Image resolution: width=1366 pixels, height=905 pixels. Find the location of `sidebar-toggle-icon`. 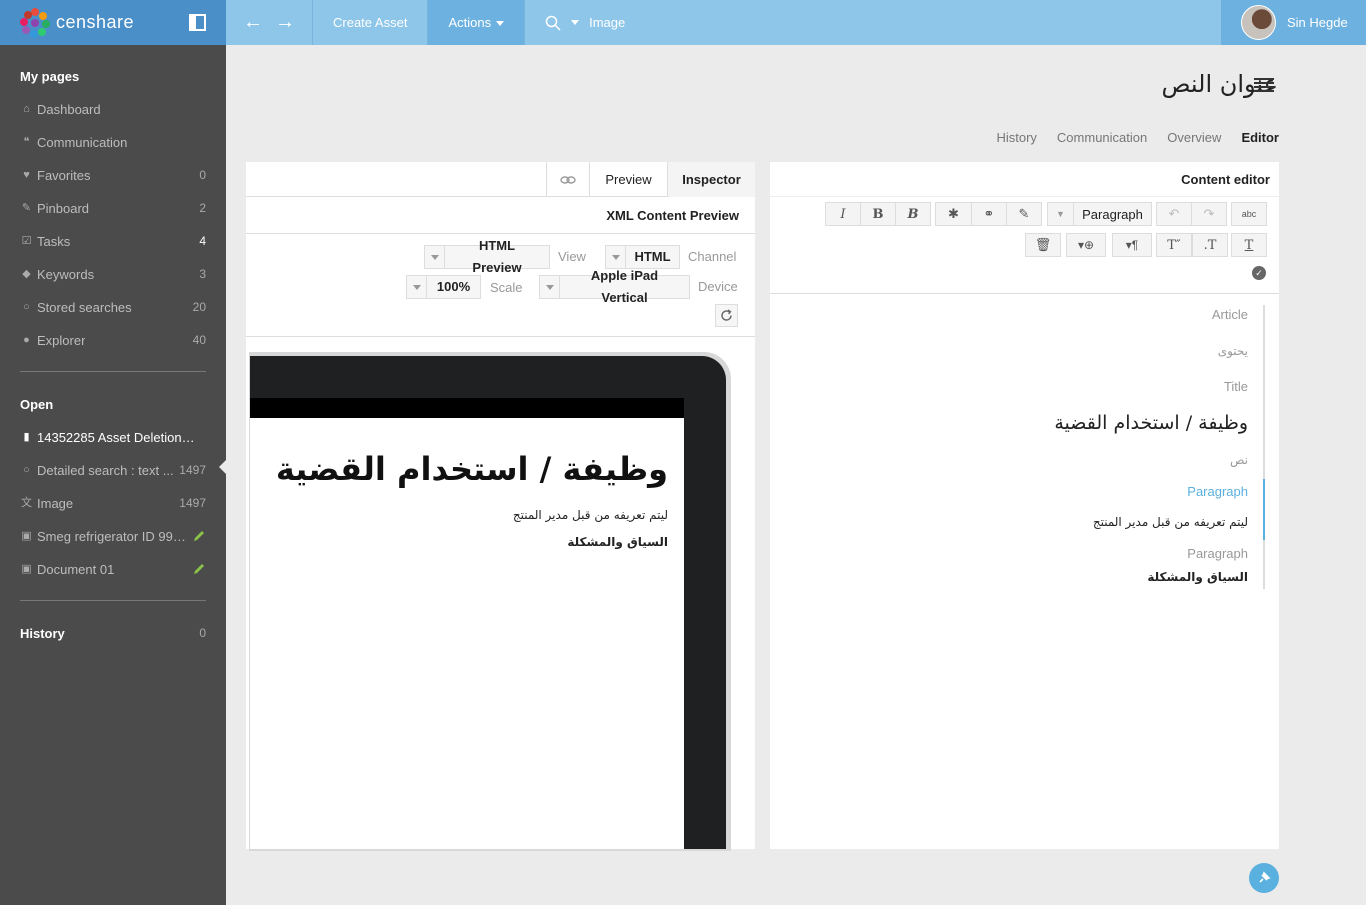

sidebar-toggle-icon is located at coordinates (197, 22).